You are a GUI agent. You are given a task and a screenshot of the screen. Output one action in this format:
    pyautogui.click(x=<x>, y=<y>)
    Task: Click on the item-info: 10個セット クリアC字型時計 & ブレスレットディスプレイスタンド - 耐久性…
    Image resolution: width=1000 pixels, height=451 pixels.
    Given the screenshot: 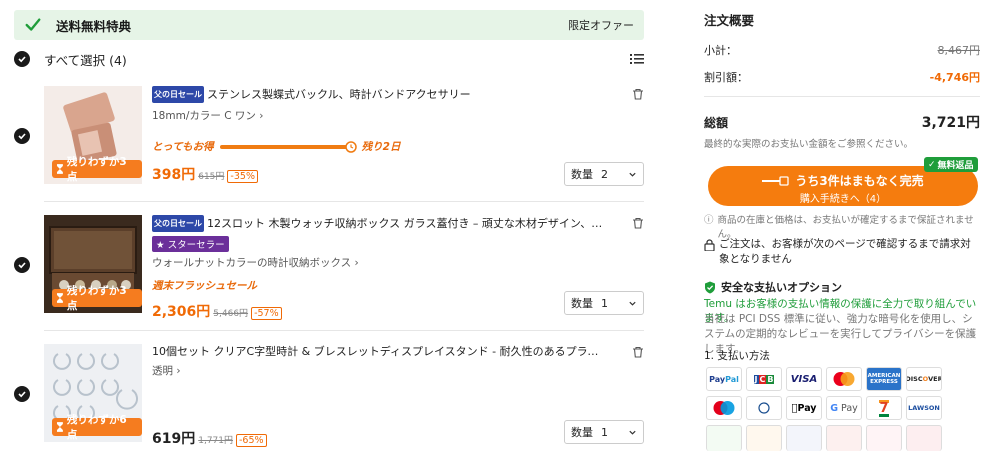 What is the action you would take?
    pyautogui.click(x=392, y=396)
    